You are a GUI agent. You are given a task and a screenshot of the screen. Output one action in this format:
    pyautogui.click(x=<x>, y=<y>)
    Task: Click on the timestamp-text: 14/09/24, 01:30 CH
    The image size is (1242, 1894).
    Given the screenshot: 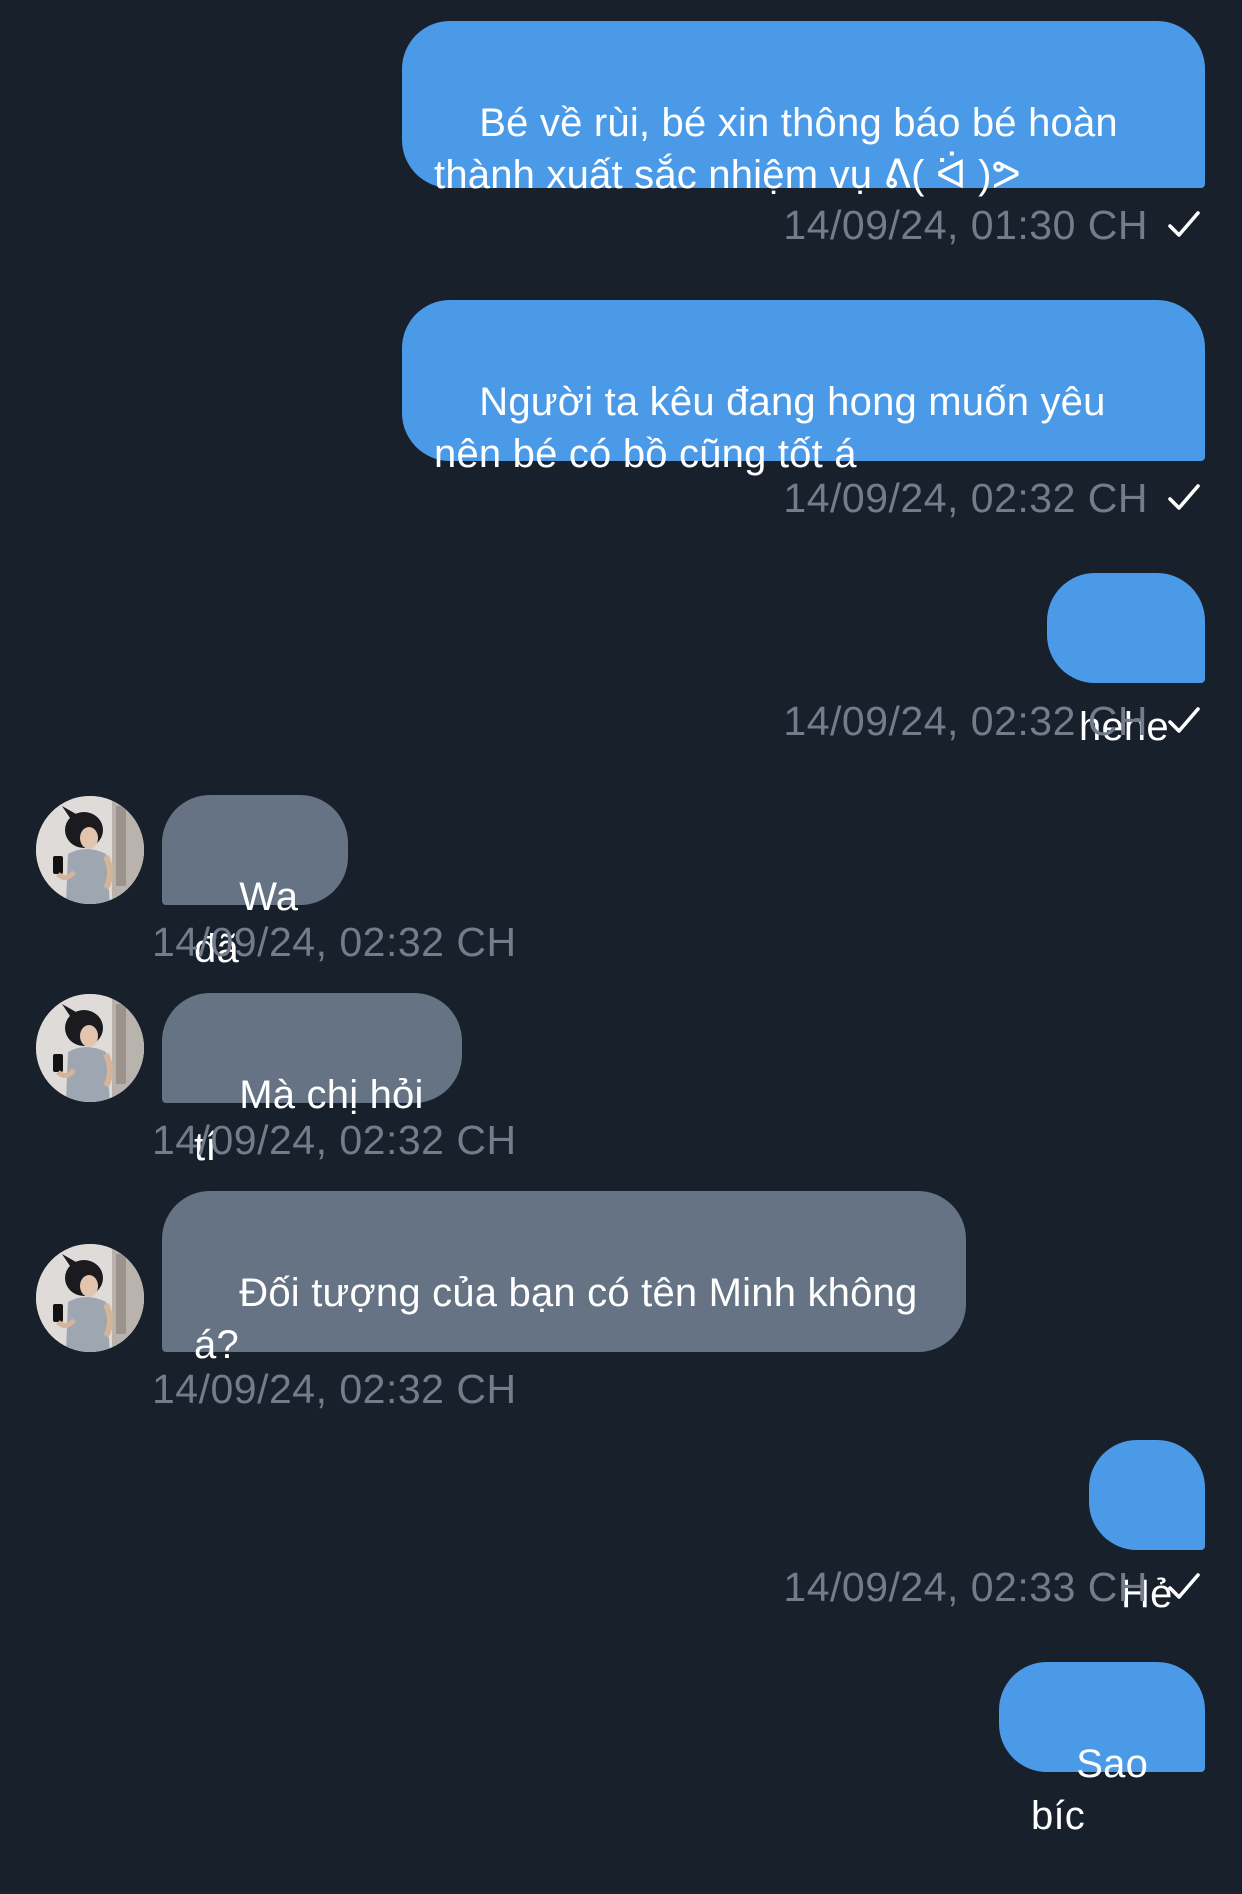 What is the action you would take?
    pyautogui.click(x=965, y=225)
    